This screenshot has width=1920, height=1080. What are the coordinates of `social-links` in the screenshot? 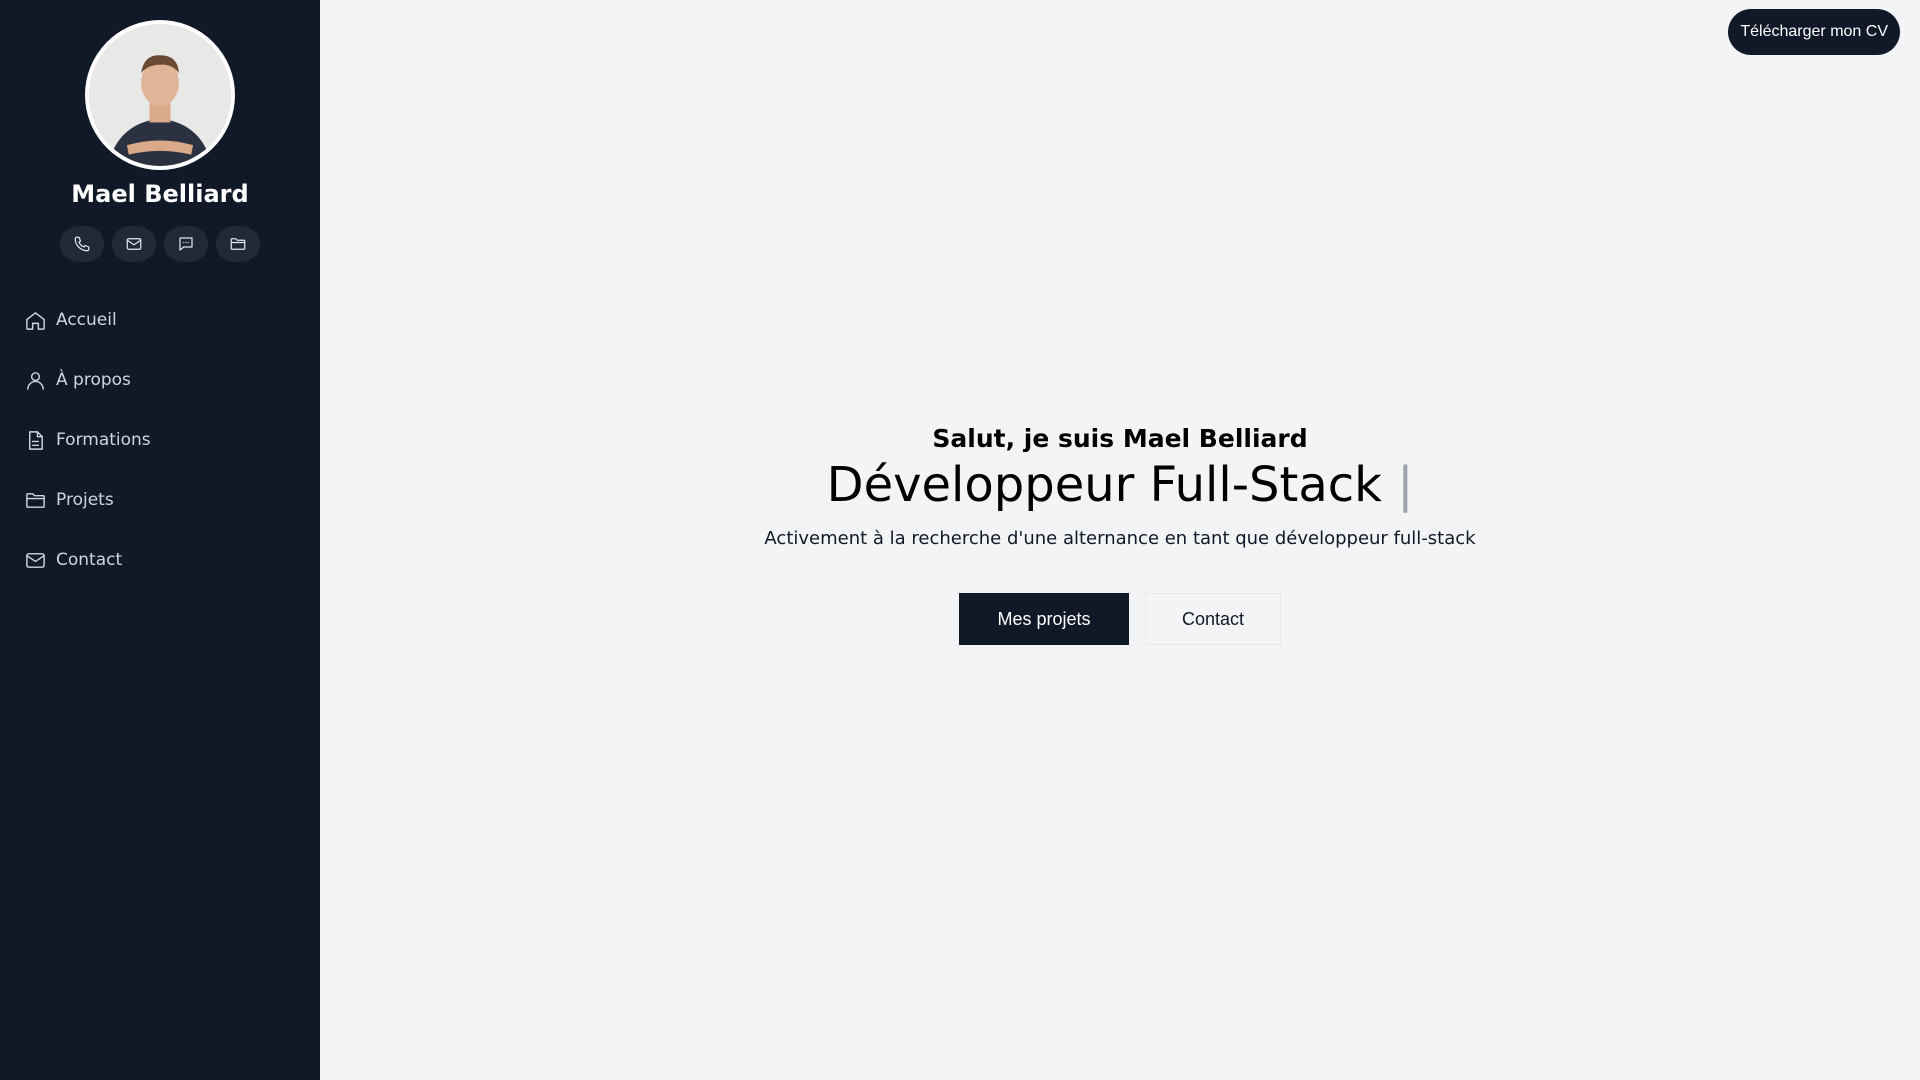 It's located at (160, 244).